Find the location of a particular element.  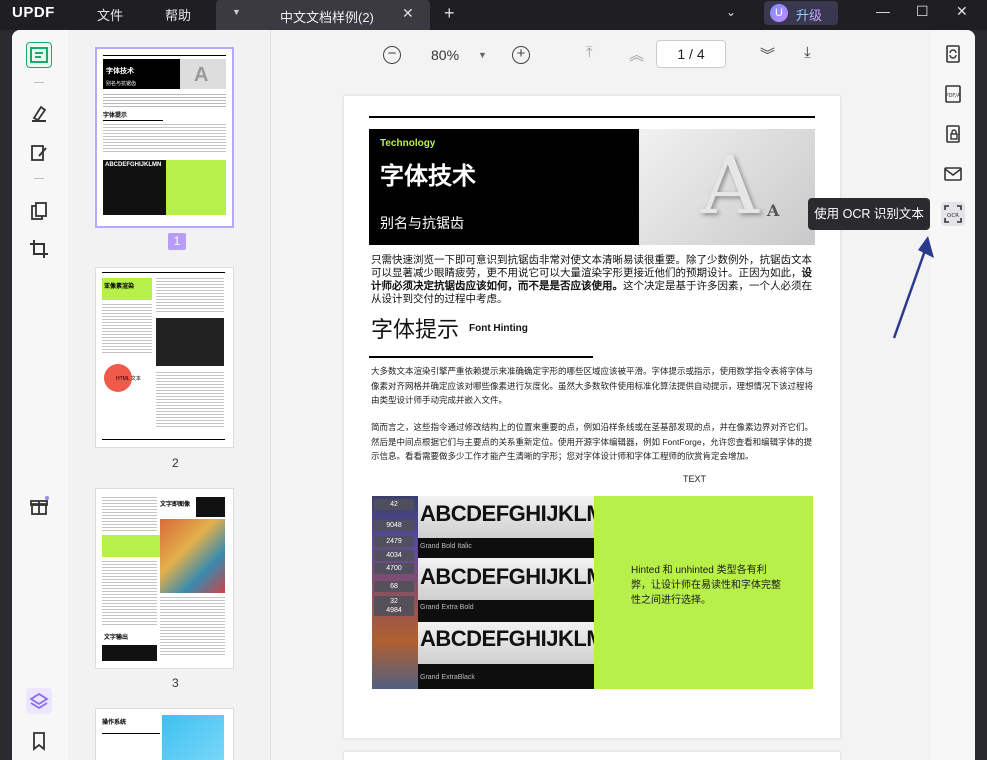

tab-dropdown-icon: ▼ is located at coordinates (236, 12).